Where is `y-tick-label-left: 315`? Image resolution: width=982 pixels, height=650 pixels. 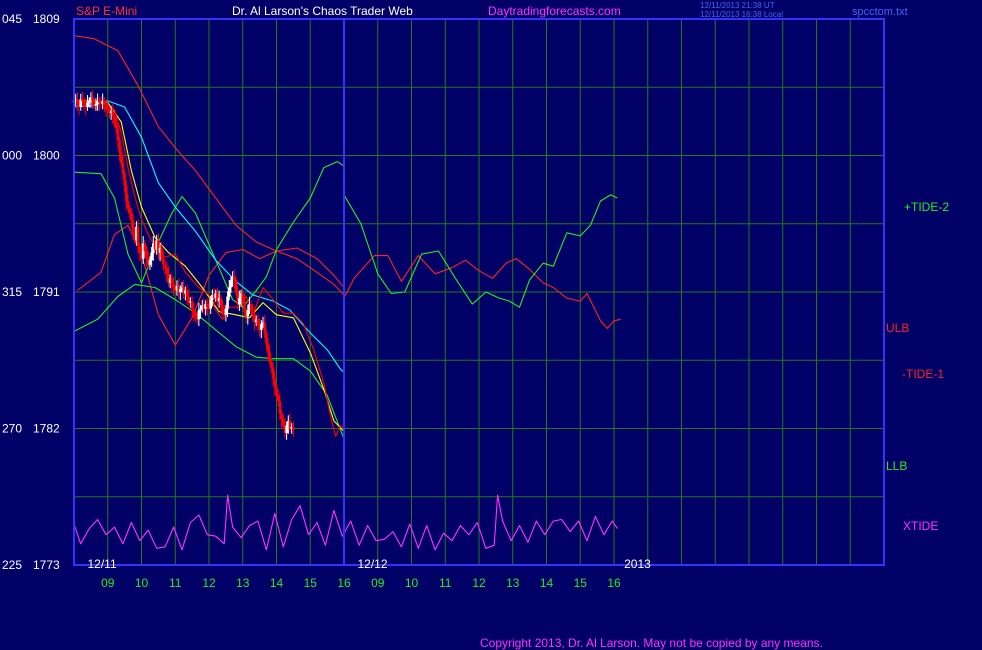
y-tick-label-left: 315 is located at coordinates (12, 292).